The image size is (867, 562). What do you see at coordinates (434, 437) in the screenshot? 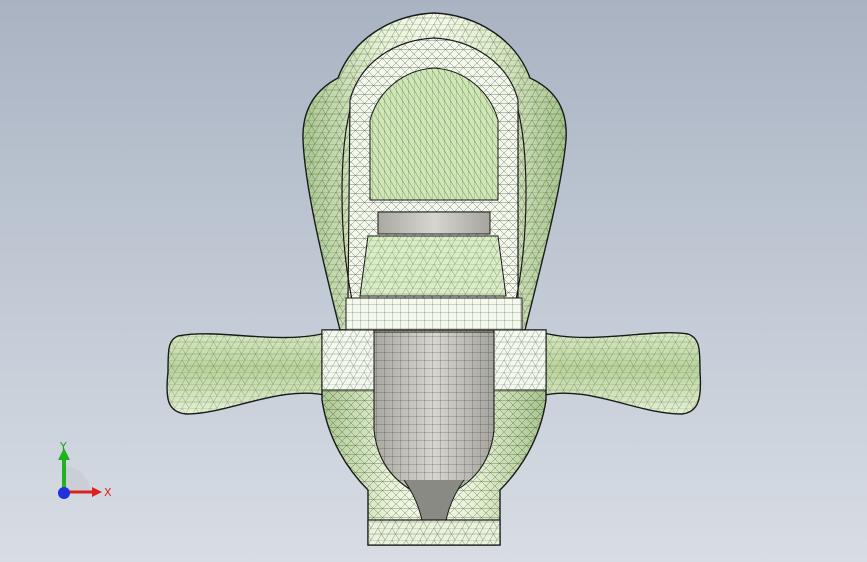
I see `lower-body` at bounding box center [434, 437].